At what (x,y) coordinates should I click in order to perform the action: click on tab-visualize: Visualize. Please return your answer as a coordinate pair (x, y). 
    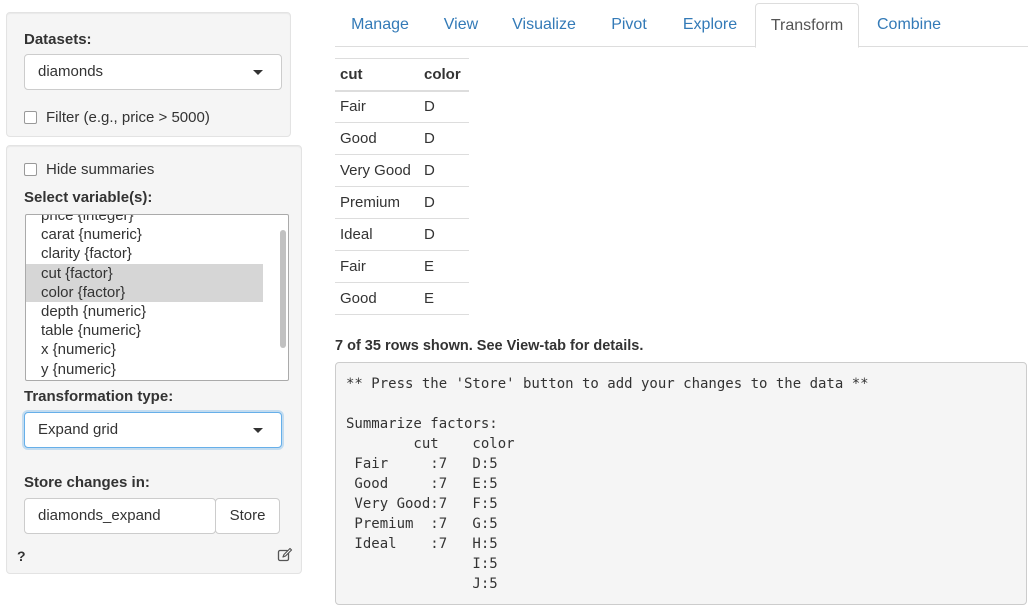
    Looking at the image, I should click on (544, 25).